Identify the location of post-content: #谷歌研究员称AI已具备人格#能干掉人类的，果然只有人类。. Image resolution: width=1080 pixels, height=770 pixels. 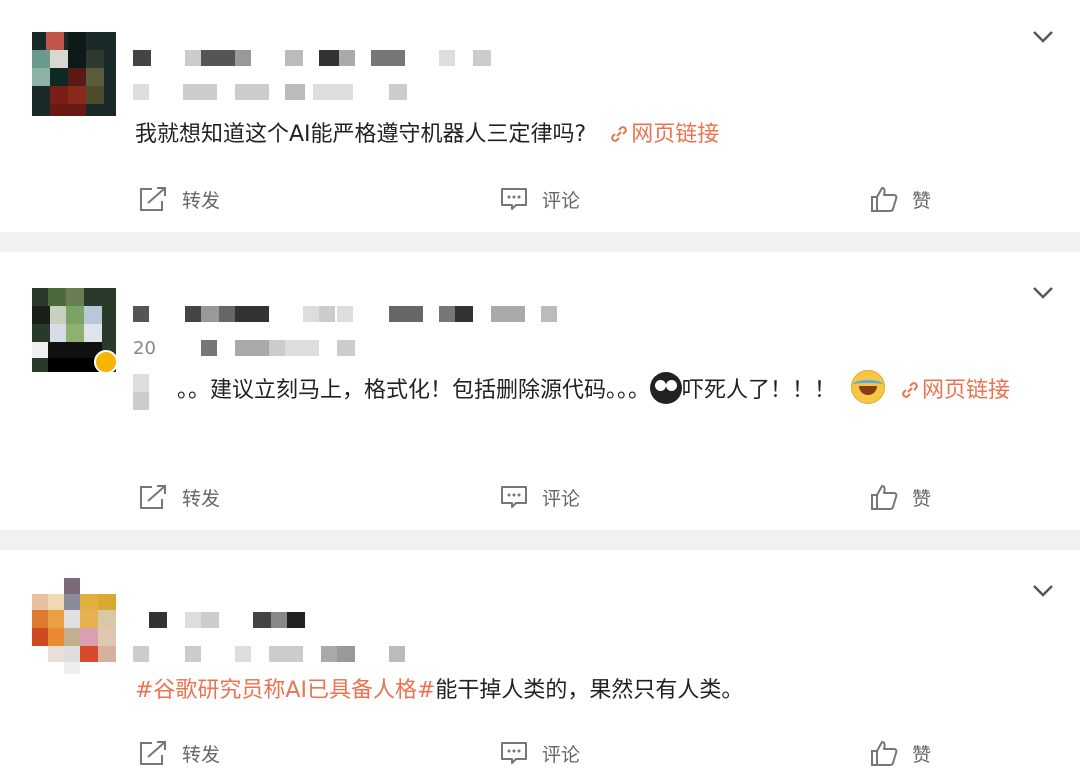
(593, 691).